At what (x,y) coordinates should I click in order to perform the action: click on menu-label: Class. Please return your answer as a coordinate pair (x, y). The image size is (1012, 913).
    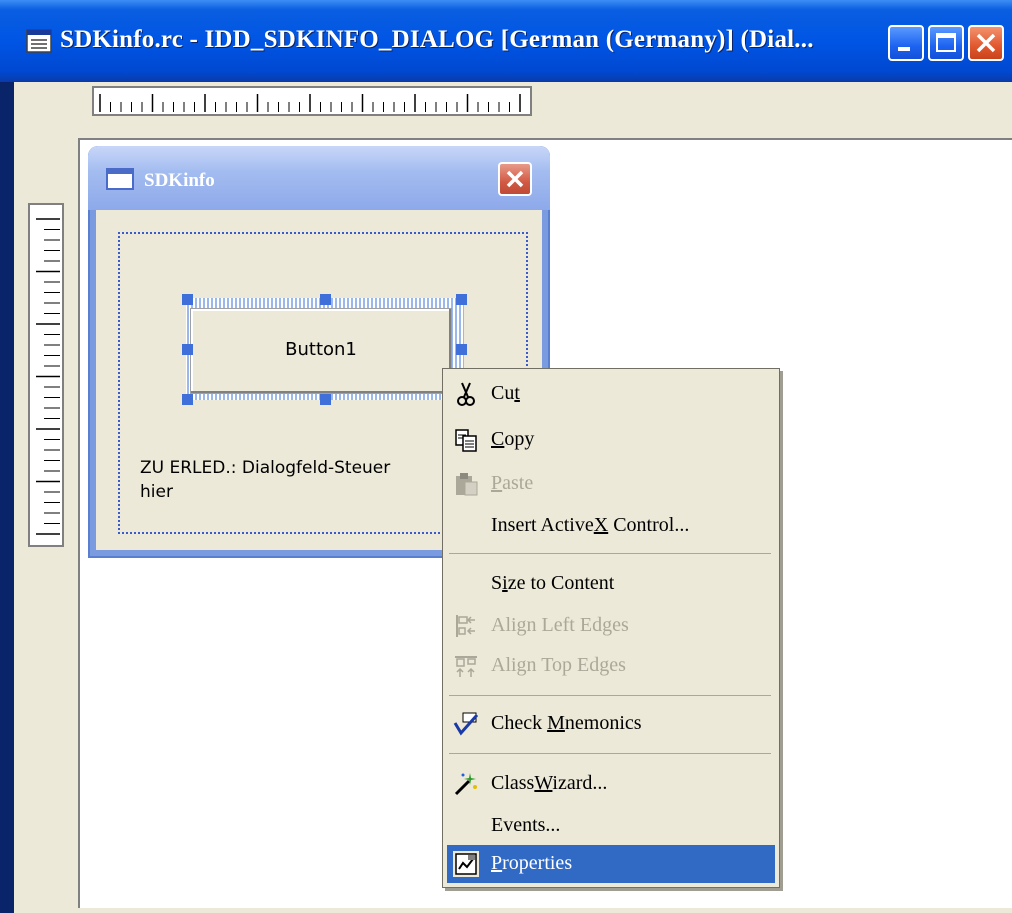
    Looking at the image, I should click on (513, 783).